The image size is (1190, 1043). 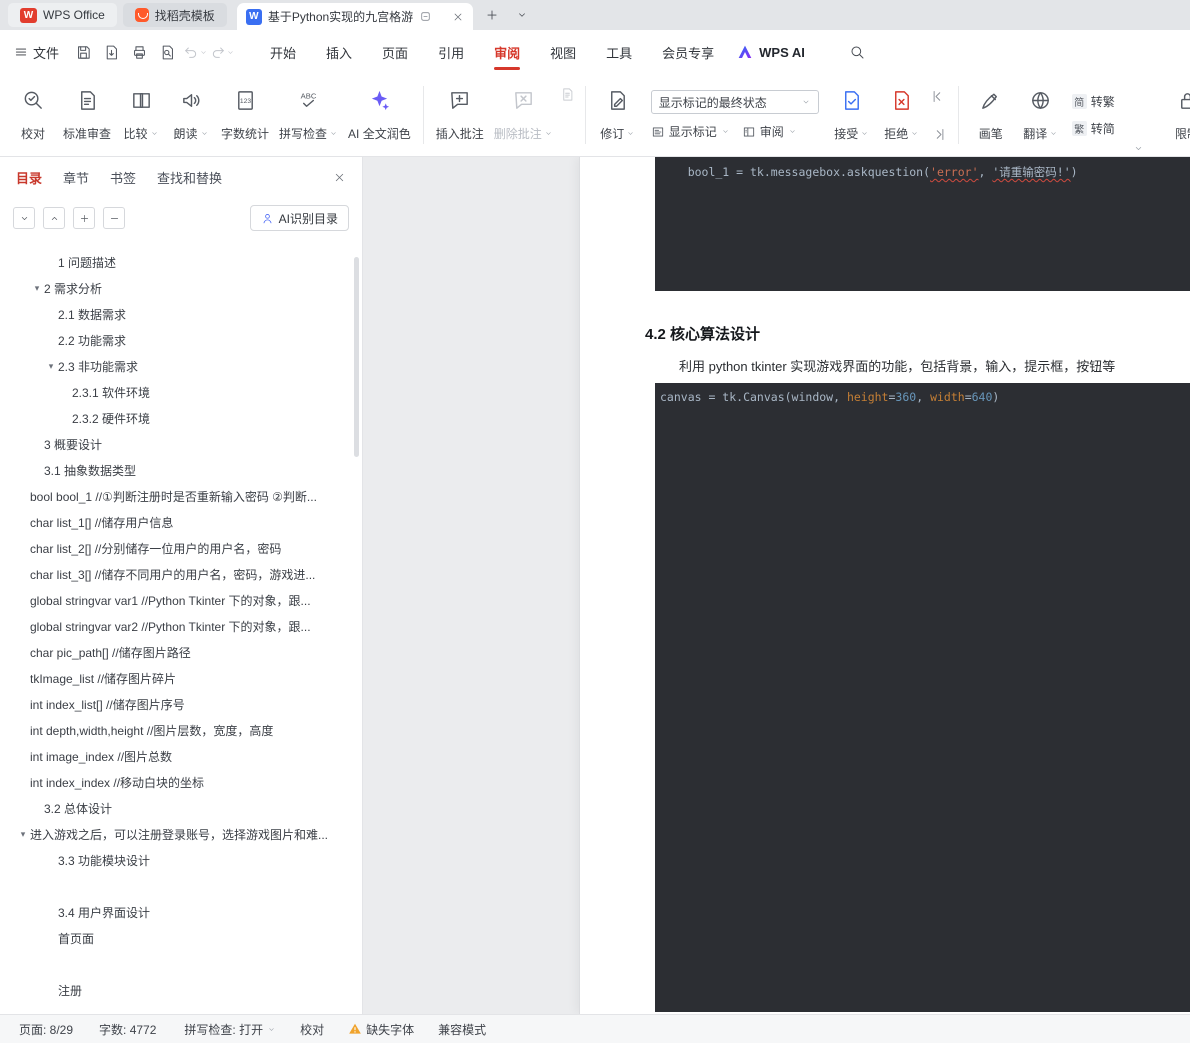 I want to click on accept-button: 接受, so click(x=852, y=115).